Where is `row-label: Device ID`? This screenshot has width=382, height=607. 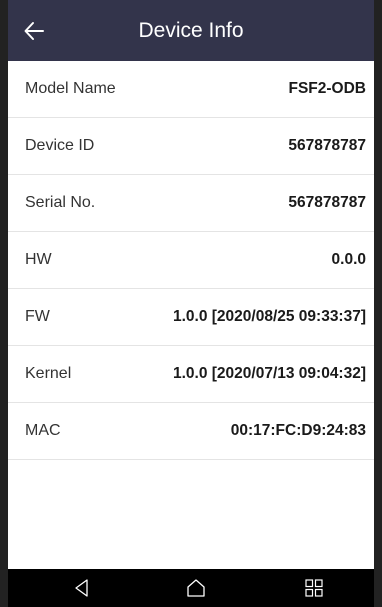 row-label: Device ID is located at coordinates (60, 145).